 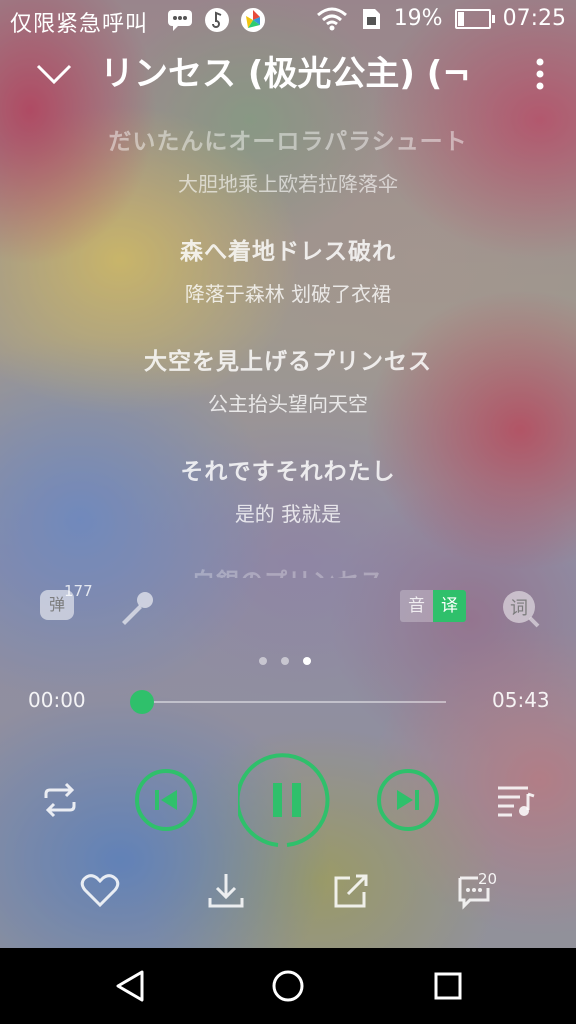 I want to click on playlist-button, so click(x=516, y=800).